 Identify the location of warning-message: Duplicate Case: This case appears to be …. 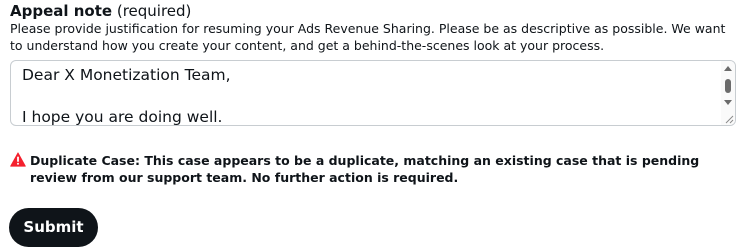
(365, 169).